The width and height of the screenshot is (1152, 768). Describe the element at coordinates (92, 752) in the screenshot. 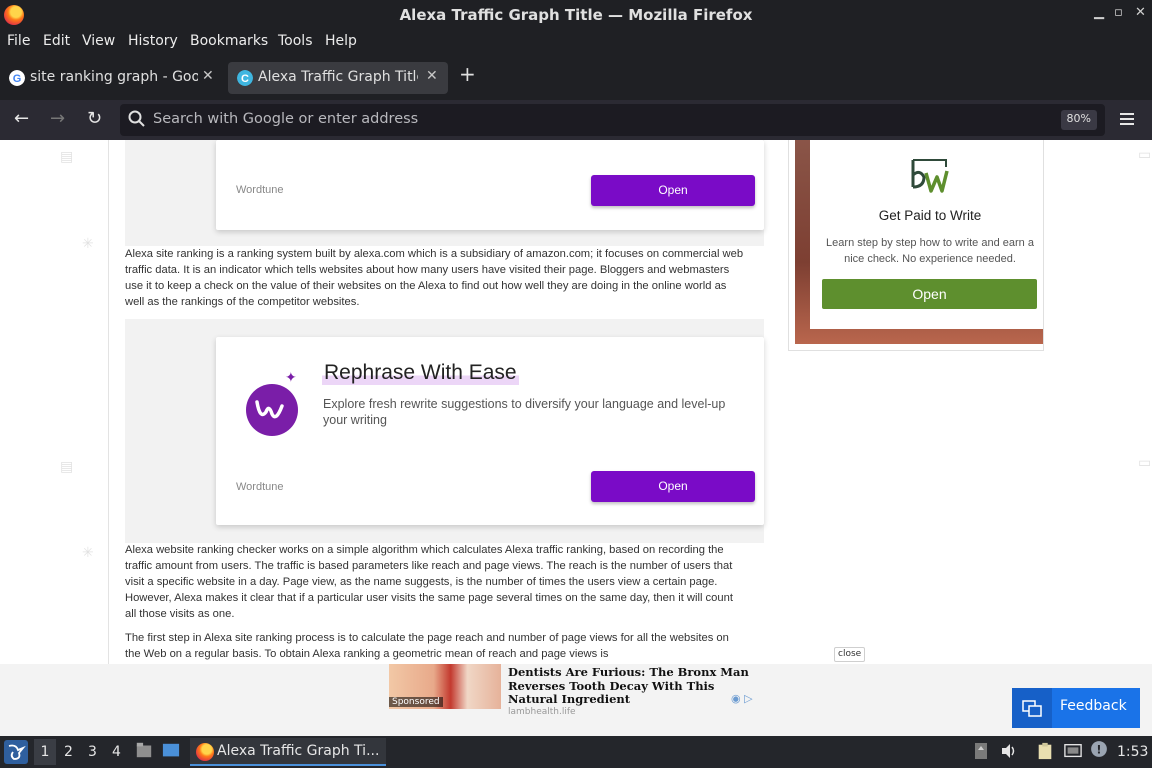

I see `workspace-3: 3` at that location.